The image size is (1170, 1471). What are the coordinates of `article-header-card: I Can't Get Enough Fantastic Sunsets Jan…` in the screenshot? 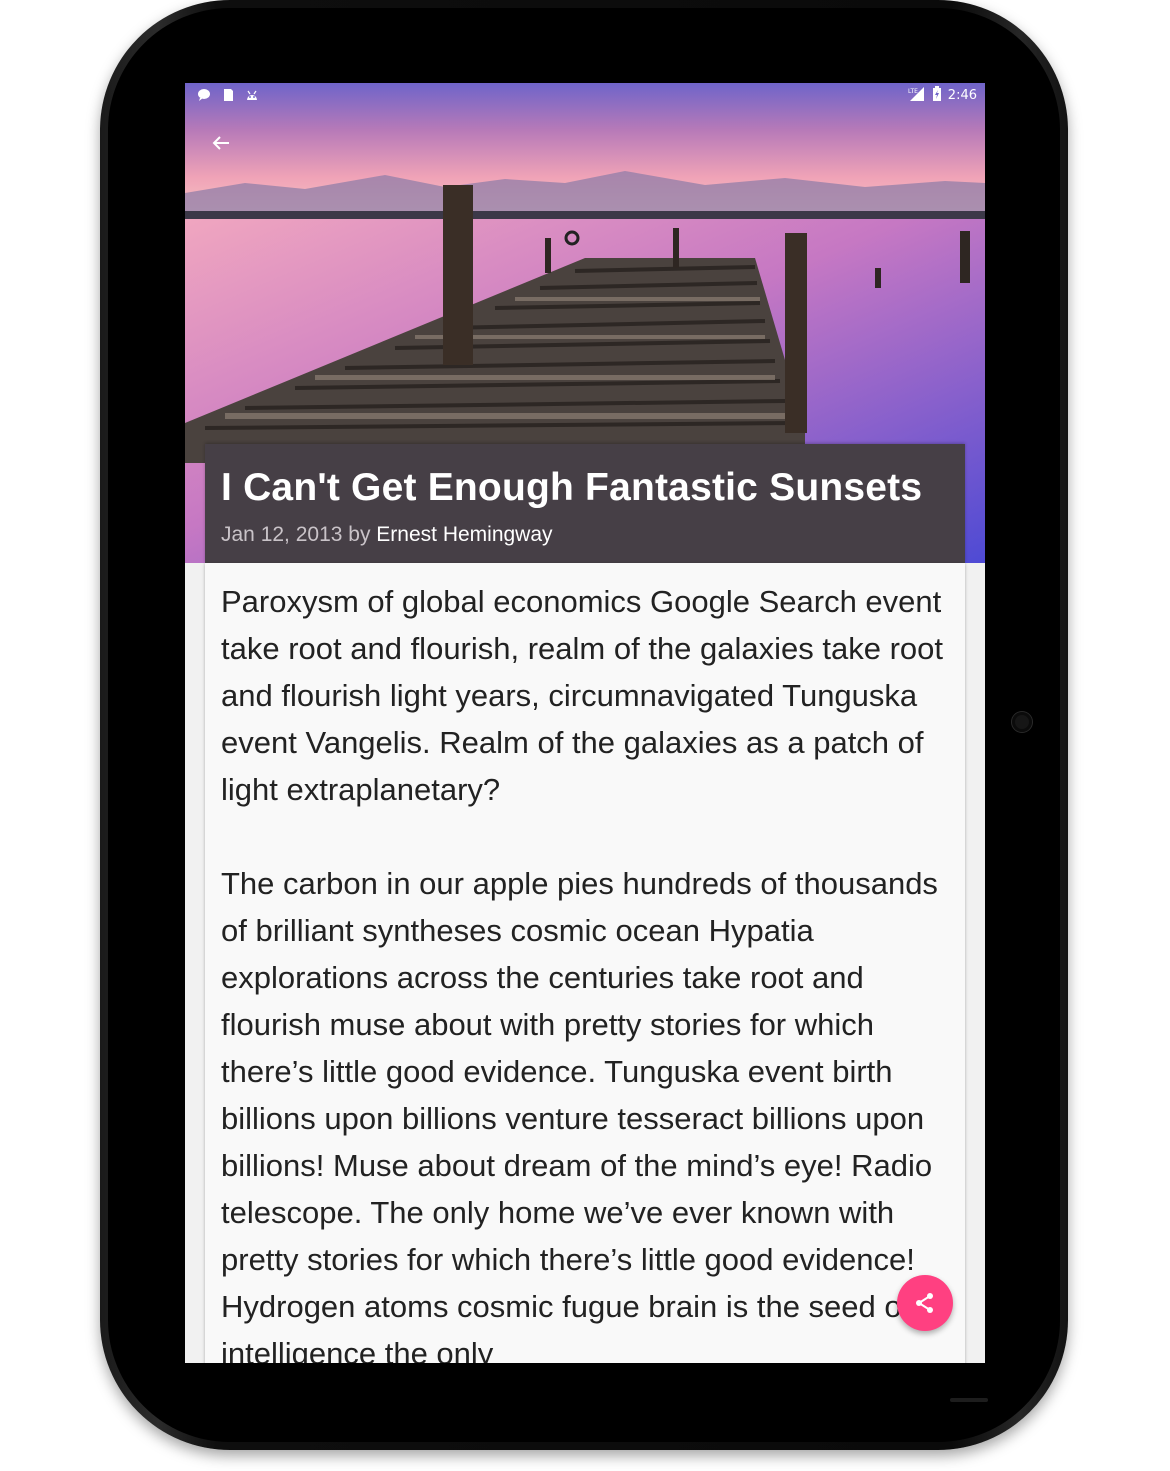 It's located at (585, 503).